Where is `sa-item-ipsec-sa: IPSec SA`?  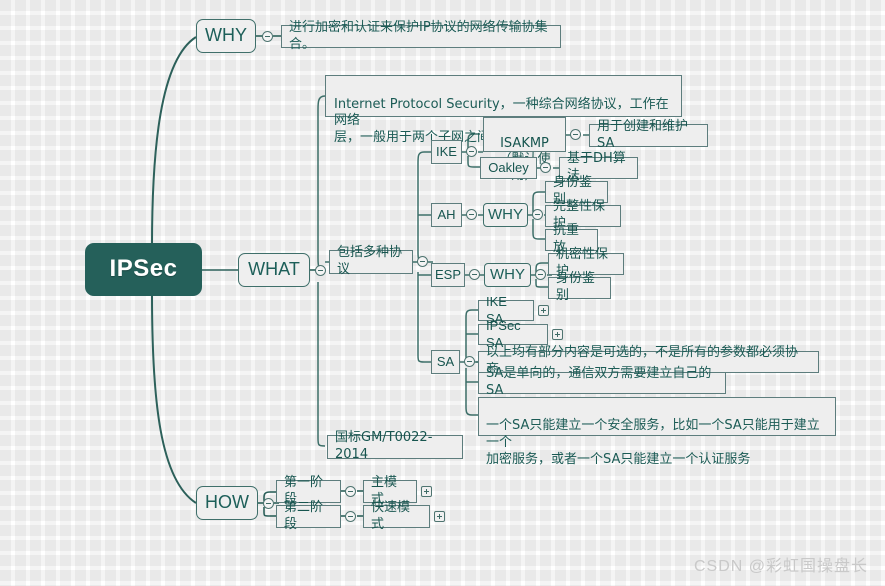
sa-item-ipsec-sa: IPSec SA is located at coordinates (513, 334).